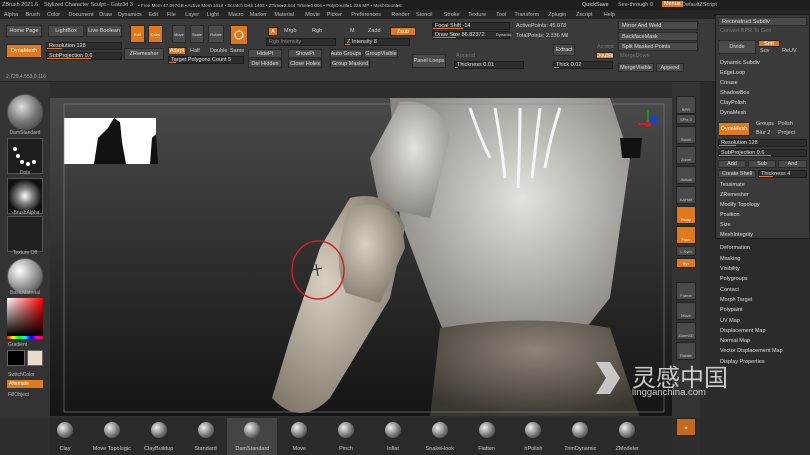  Describe the element at coordinates (526, 15) in the screenshot. I see `menu-transform: Transform` at that location.